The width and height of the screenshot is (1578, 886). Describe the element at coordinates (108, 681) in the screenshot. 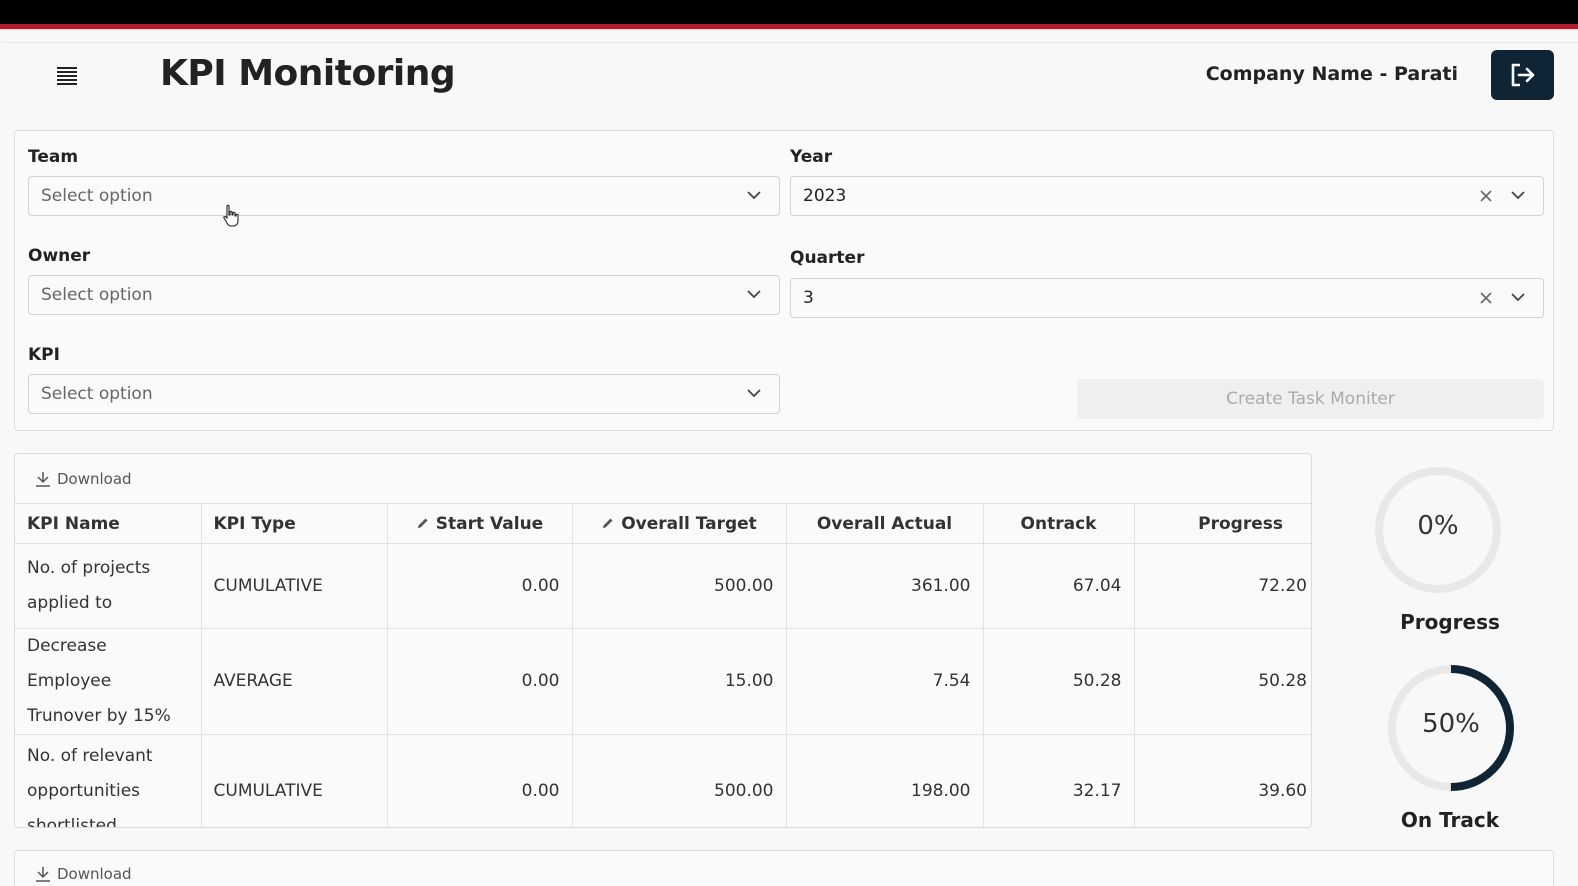

I see `cell-kpi-name: Decrease Employee Trunover by 15%` at that location.